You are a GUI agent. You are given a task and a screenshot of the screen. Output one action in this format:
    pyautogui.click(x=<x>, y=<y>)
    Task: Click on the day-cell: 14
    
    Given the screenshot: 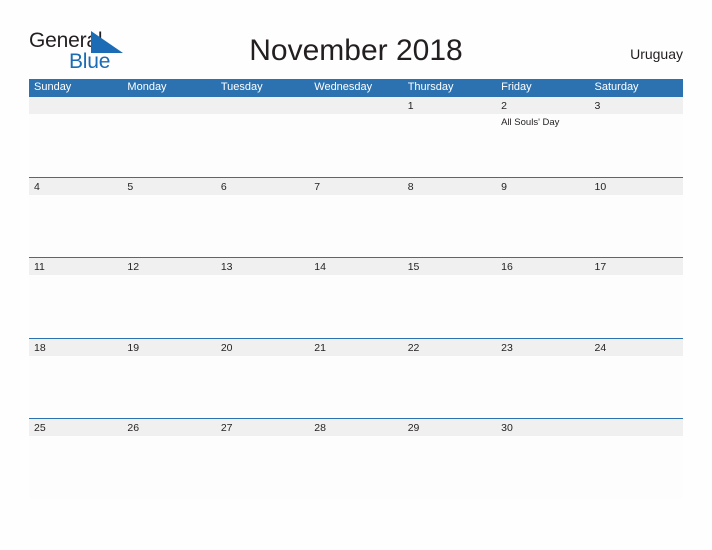 What is the action you would take?
    pyautogui.click(x=355, y=298)
    